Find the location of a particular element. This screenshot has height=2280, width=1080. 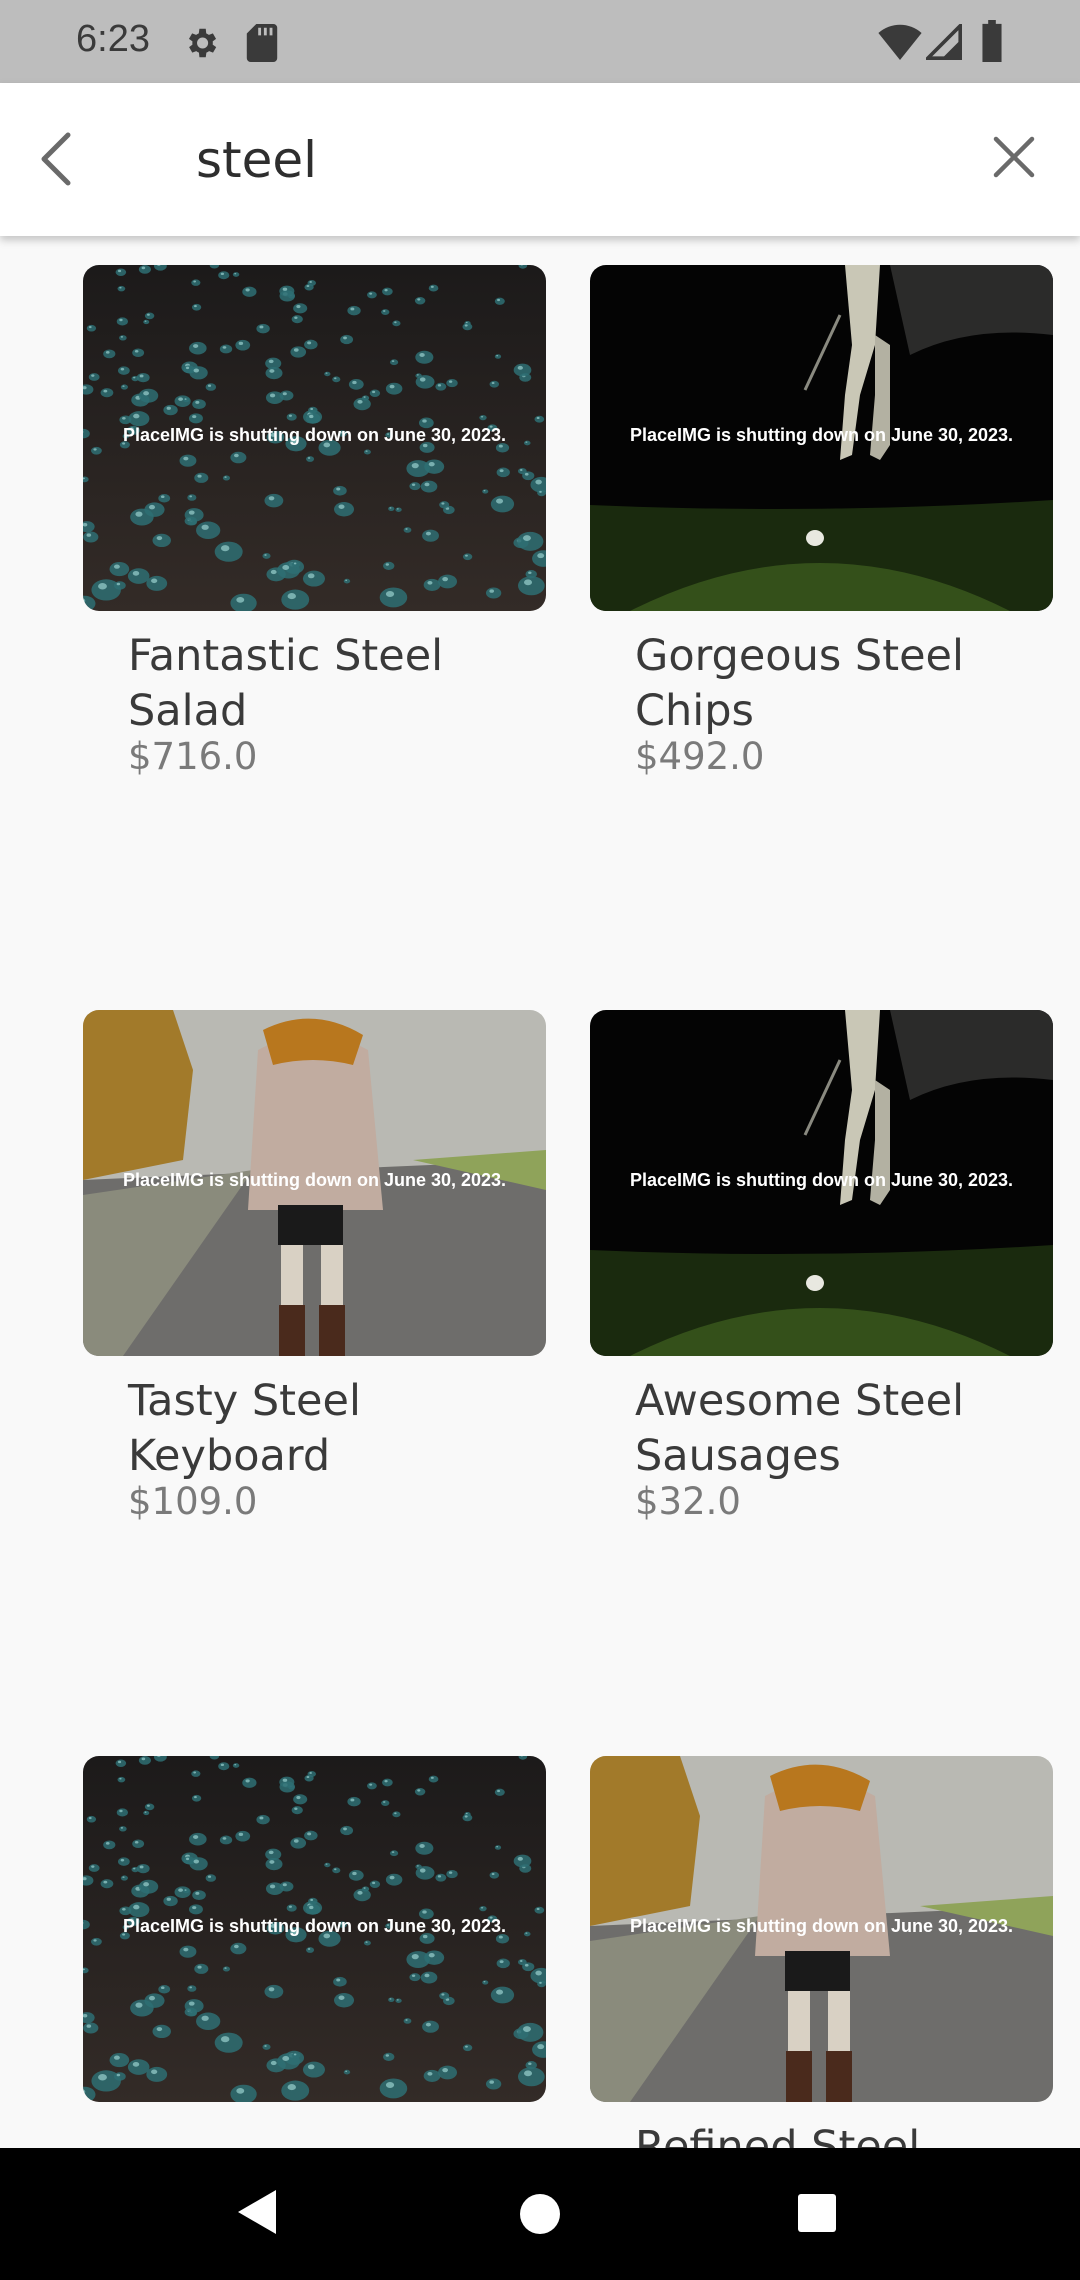

close-icon is located at coordinates (1014, 157).